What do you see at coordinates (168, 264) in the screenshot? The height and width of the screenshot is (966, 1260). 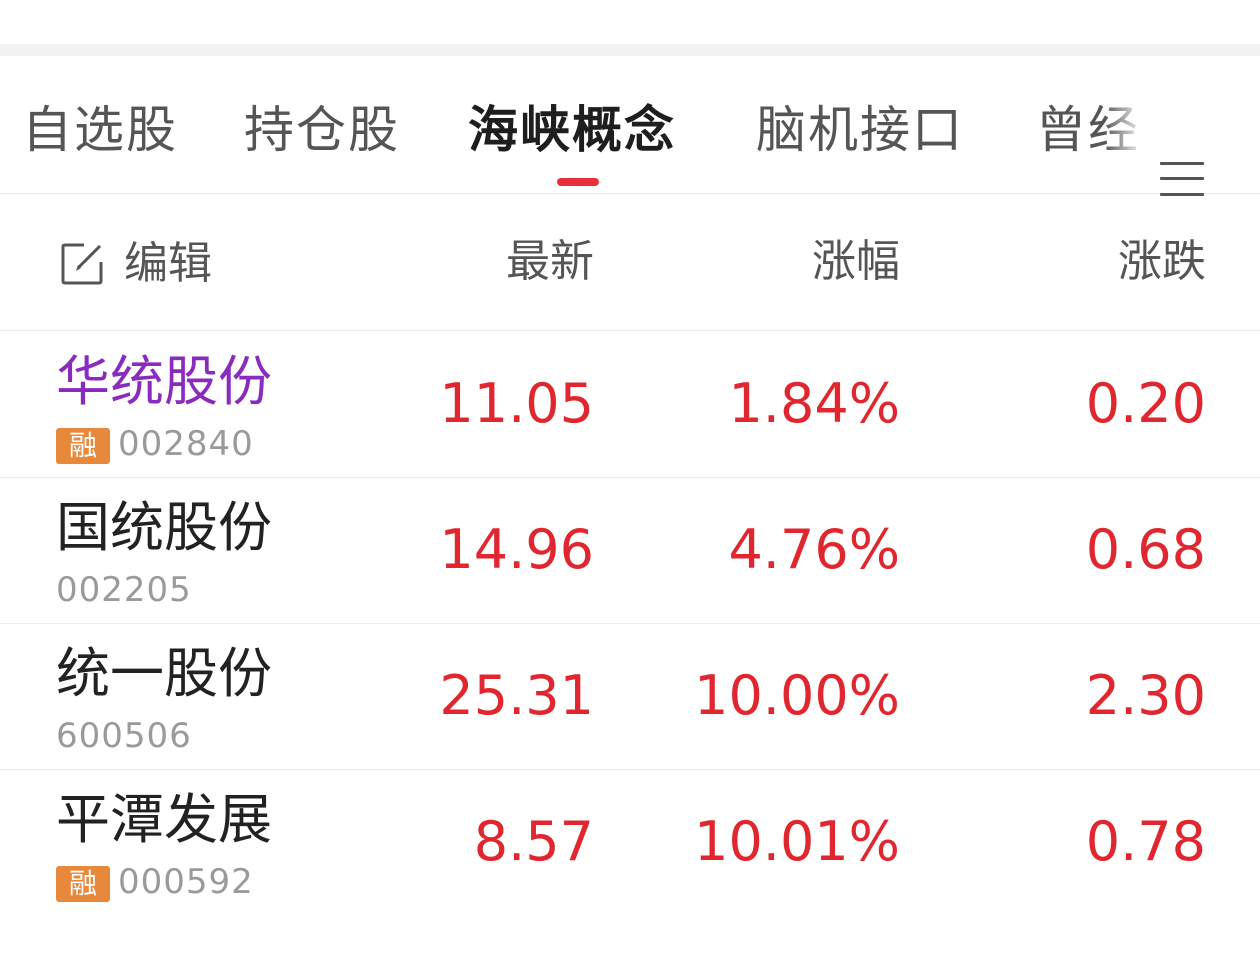 I see `edit-button: 编辑` at bounding box center [168, 264].